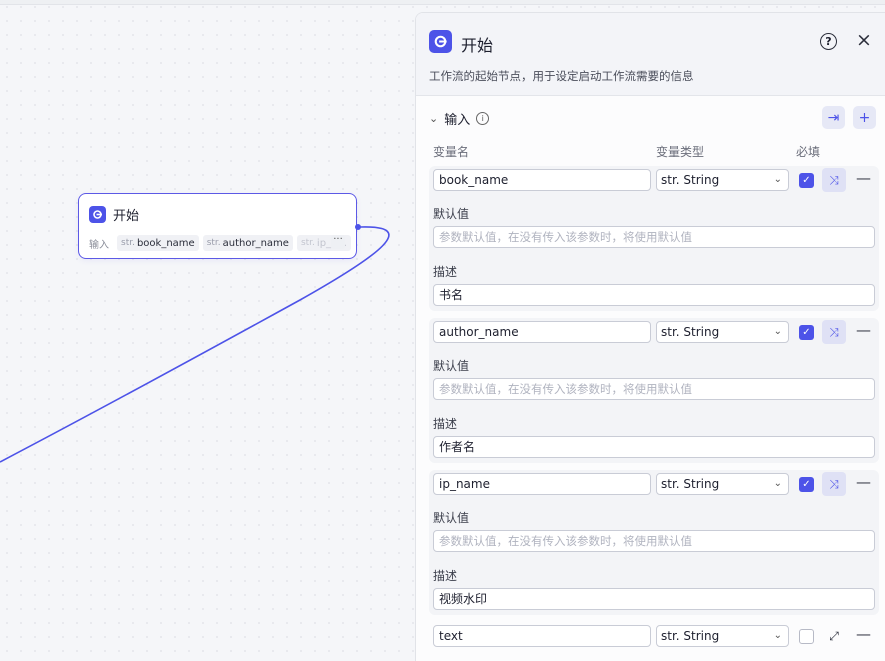 Image resolution: width=885 pixels, height=661 pixels. I want to click on description-input: 视频水印, so click(654, 599).